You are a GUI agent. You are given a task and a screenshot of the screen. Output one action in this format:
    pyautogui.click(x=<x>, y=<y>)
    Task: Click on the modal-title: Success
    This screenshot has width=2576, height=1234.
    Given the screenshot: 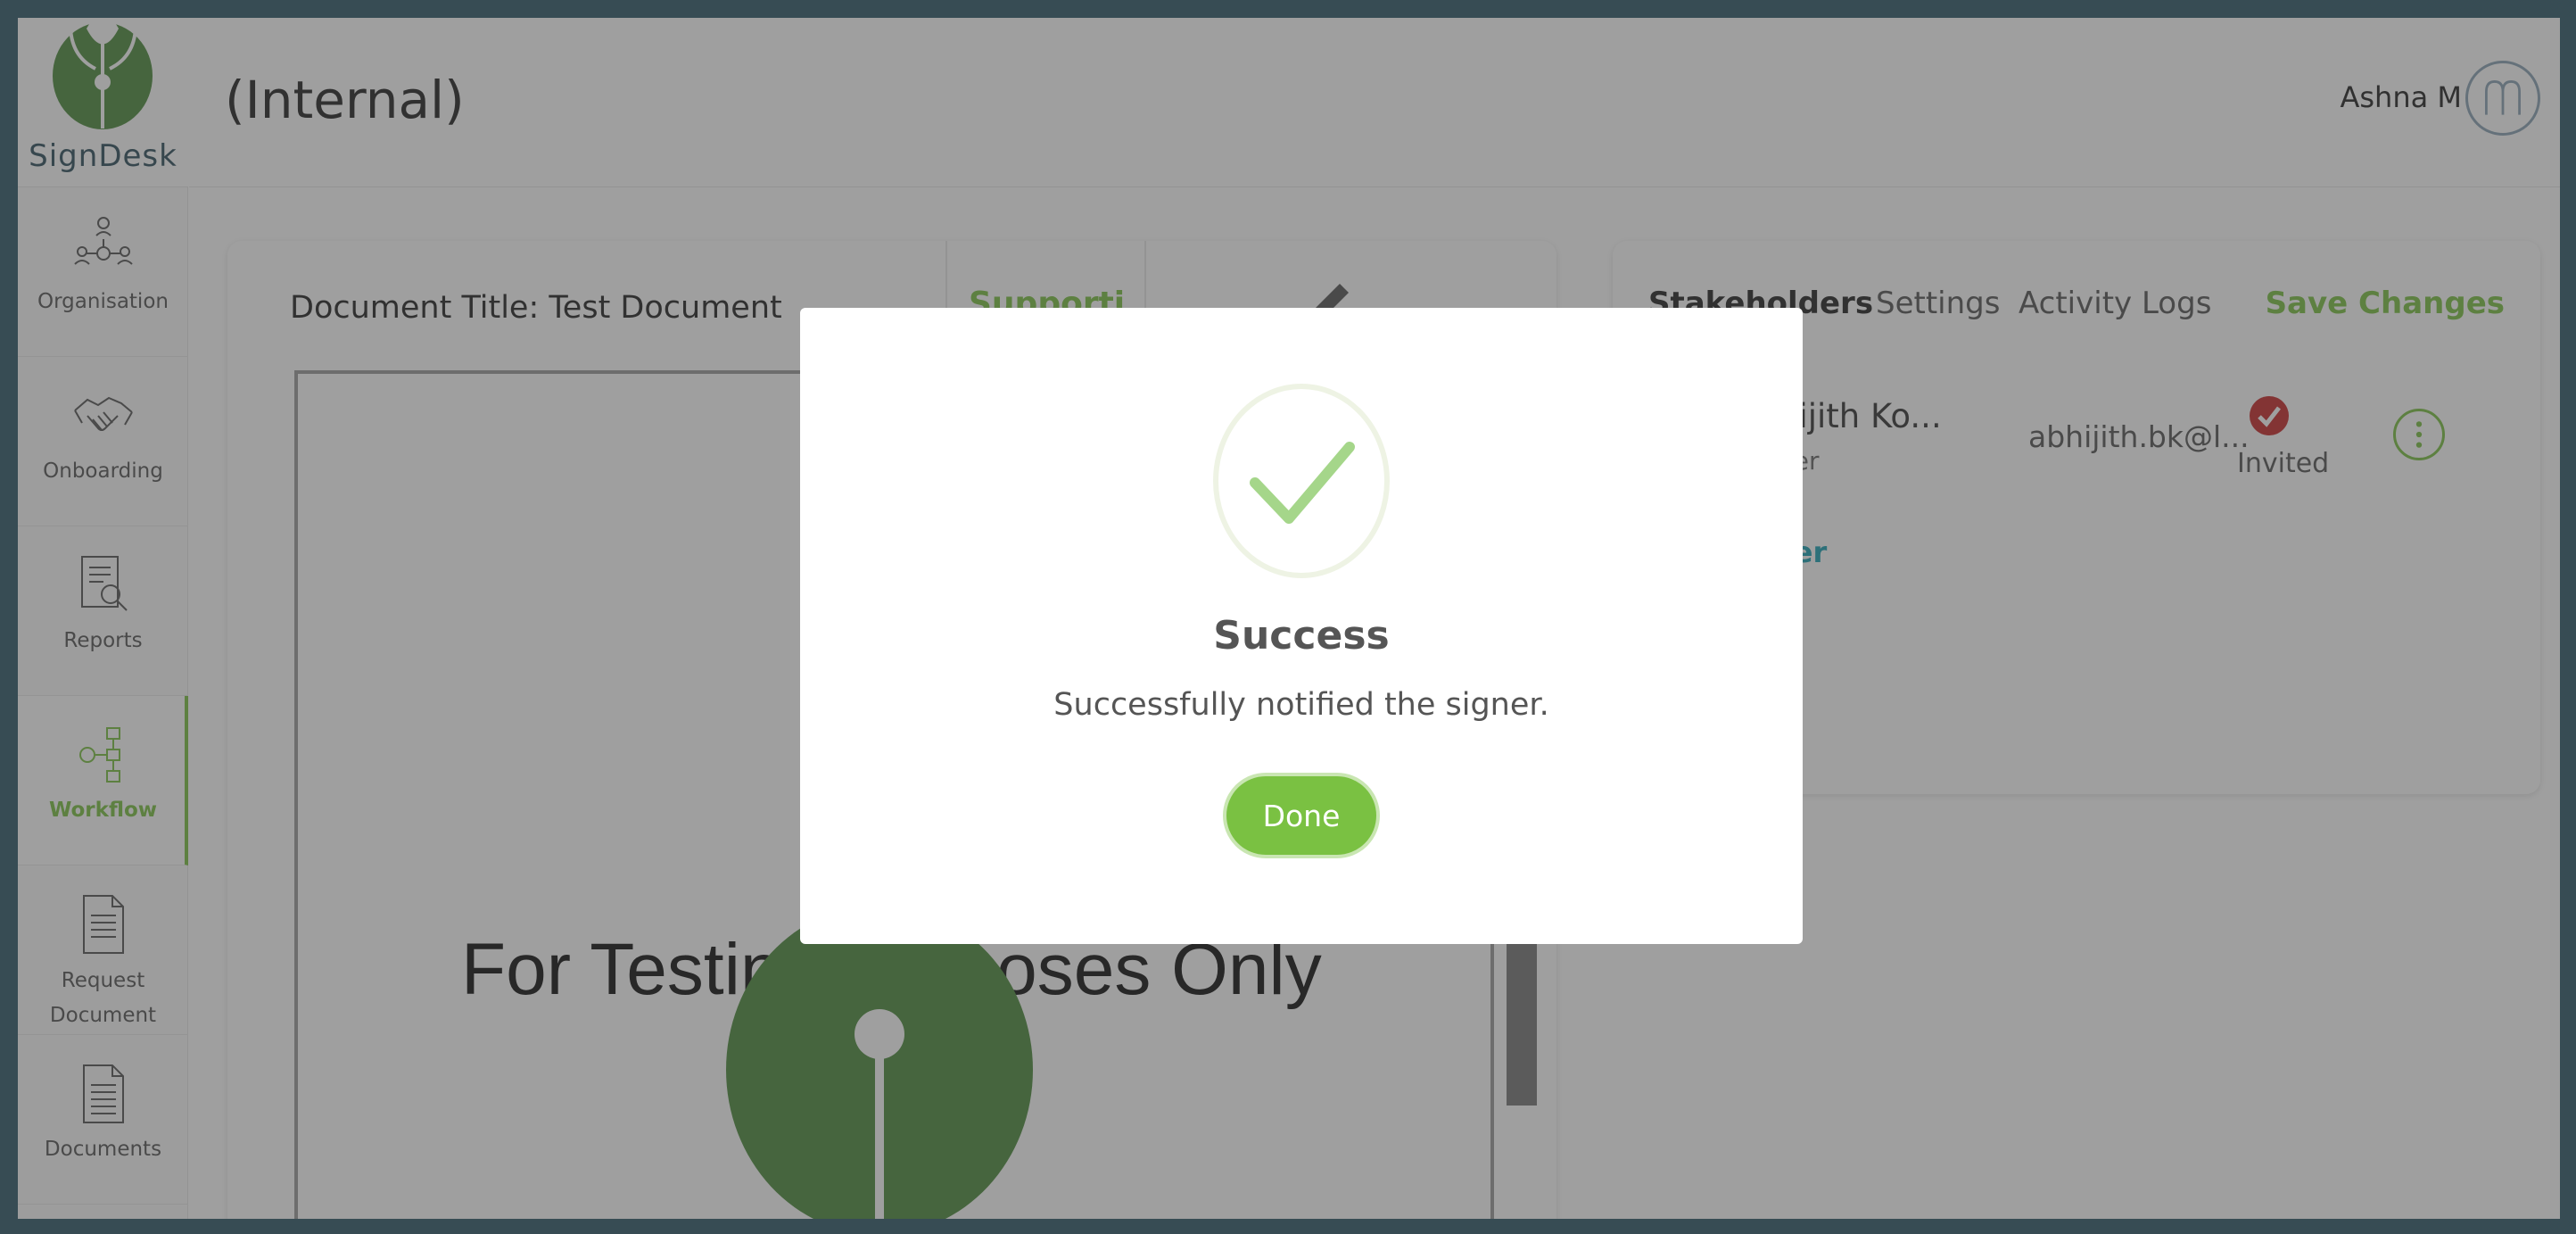 What is the action you would take?
    pyautogui.click(x=1302, y=635)
    